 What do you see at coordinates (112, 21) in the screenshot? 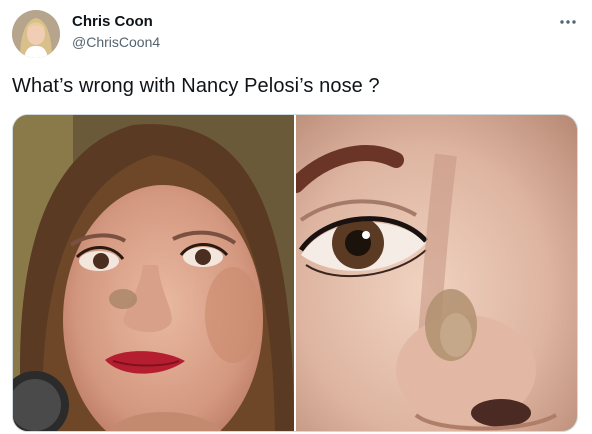
I see `author-name: Chris Coon` at bounding box center [112, 21].